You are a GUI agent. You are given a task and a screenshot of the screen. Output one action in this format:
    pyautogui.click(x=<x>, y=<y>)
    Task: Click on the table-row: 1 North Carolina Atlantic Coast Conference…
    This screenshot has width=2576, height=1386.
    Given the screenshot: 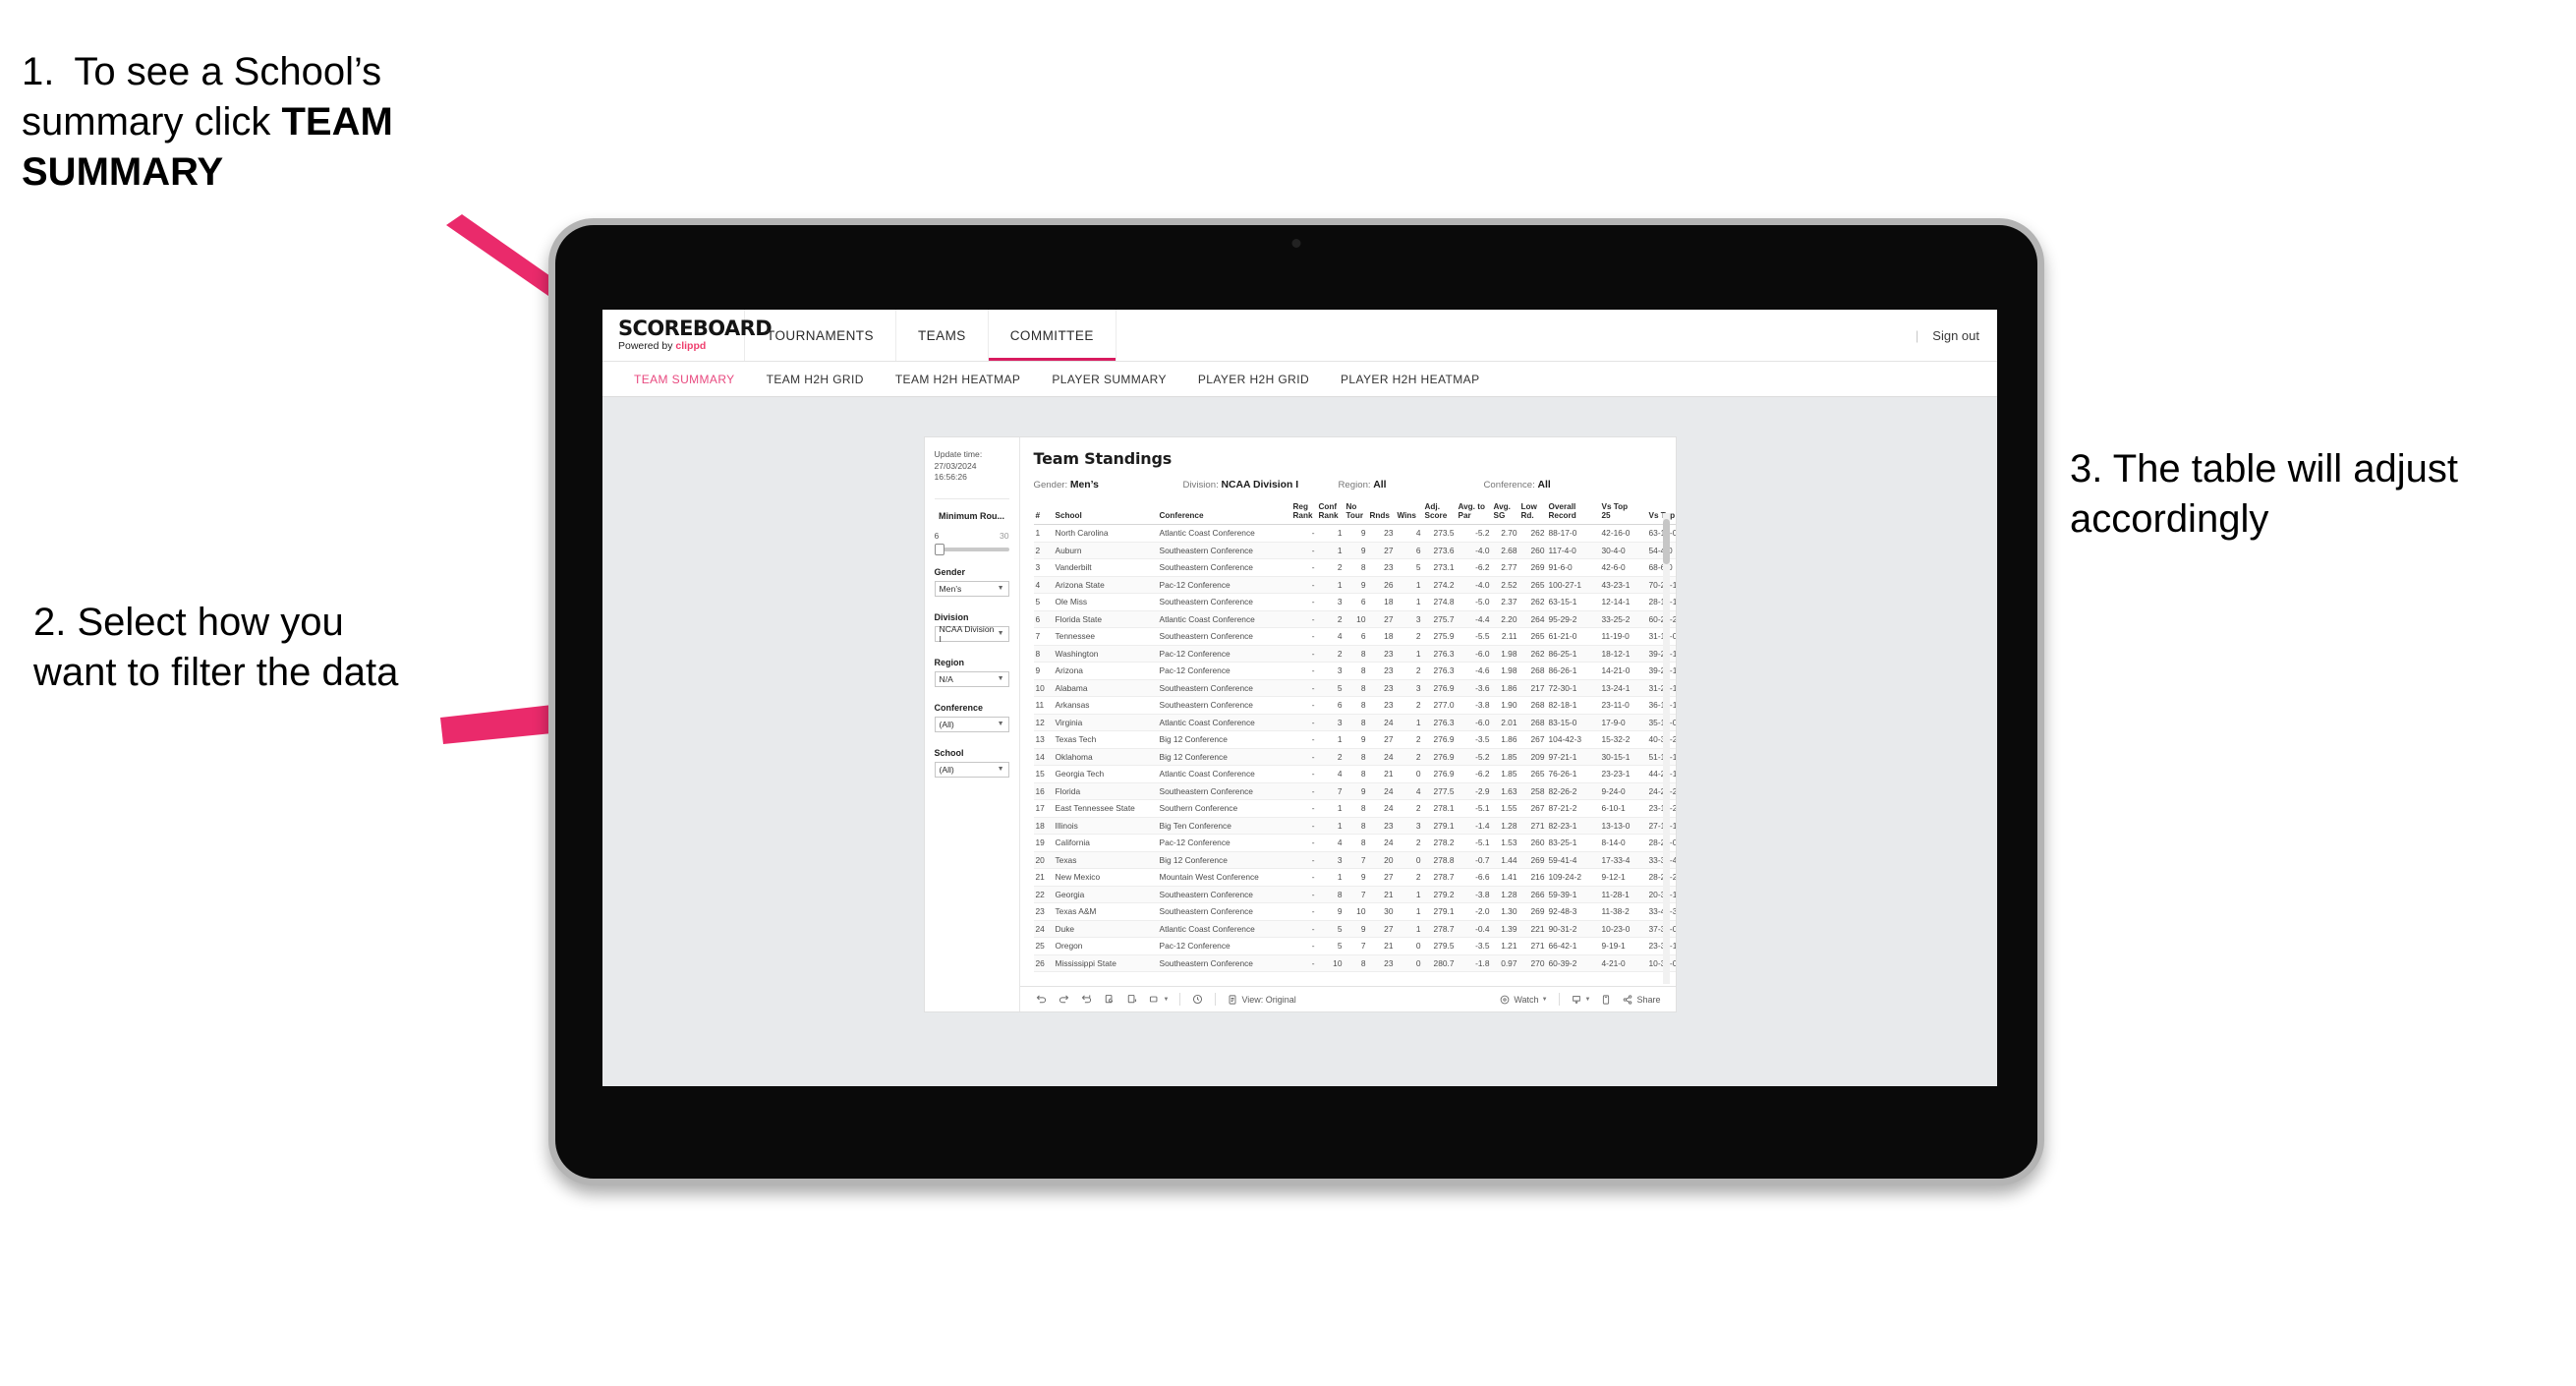 What is the action you would take?
    pyautogui.click(x=1354, y=533)
    